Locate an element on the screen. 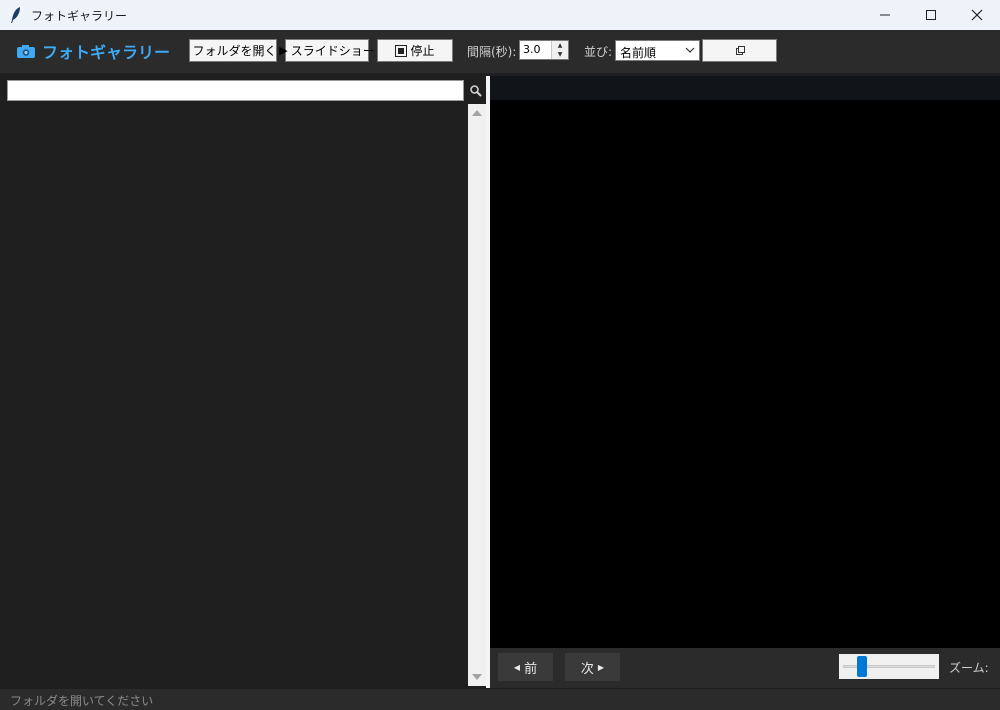 Image resolution: width=1000 pixels, height=710 pixels. play-icon: ▶ is located at coordinates (283, 50).